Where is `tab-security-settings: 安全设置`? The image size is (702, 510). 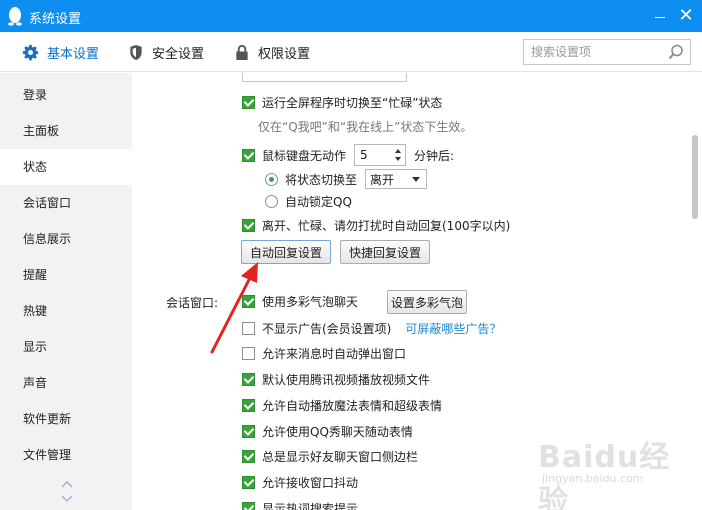 tab-security-settings: 安全设置 is located at coordinates (166, 52).